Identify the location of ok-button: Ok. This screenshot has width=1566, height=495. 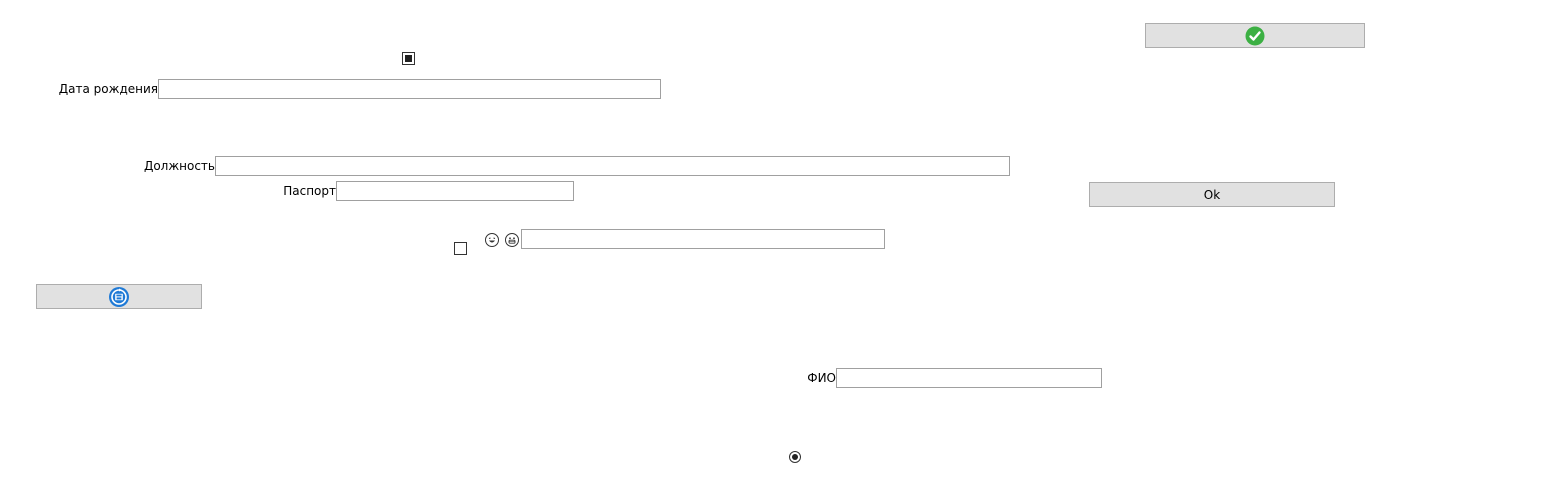
(1212, 194).